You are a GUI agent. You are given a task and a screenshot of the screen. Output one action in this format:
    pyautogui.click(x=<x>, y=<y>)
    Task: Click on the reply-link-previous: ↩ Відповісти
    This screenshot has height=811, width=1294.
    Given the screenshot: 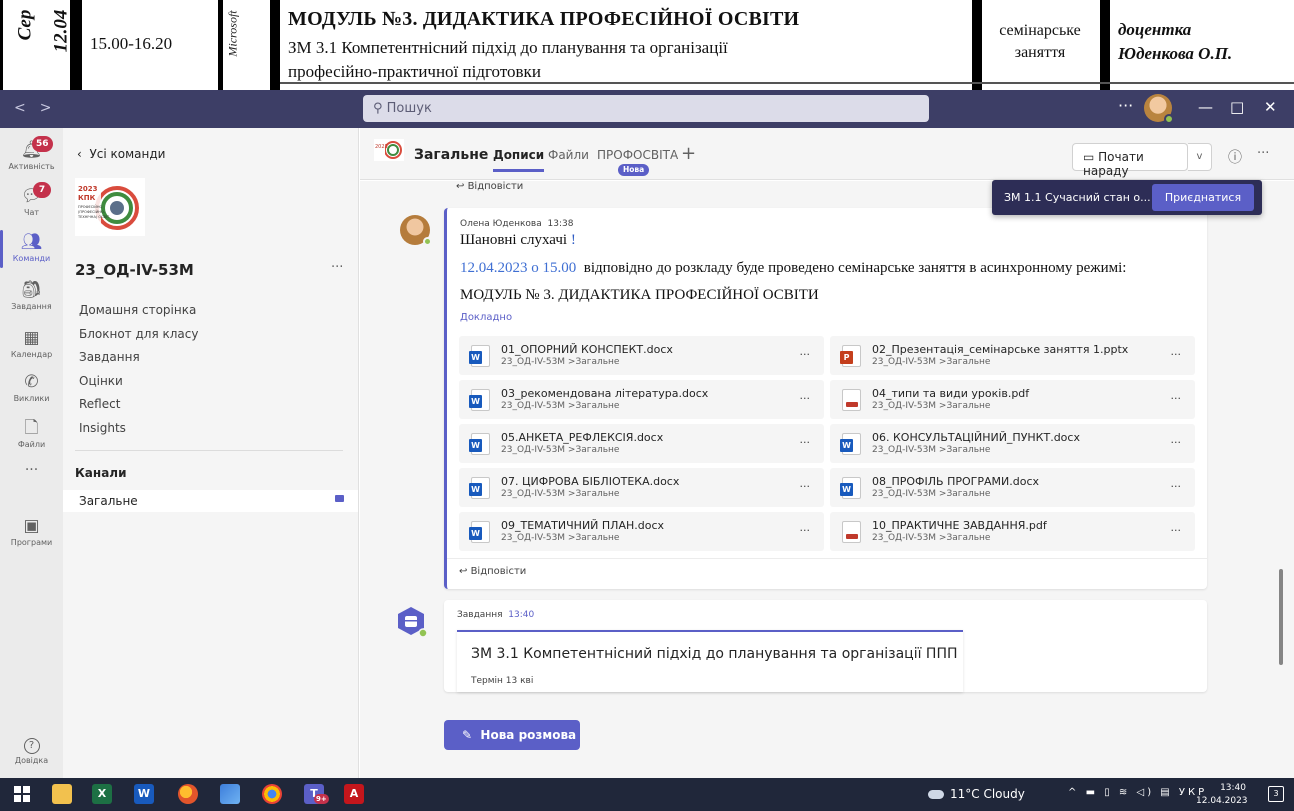 What is the action you would take?
    pyautogui.click(x=489, y=186)
    